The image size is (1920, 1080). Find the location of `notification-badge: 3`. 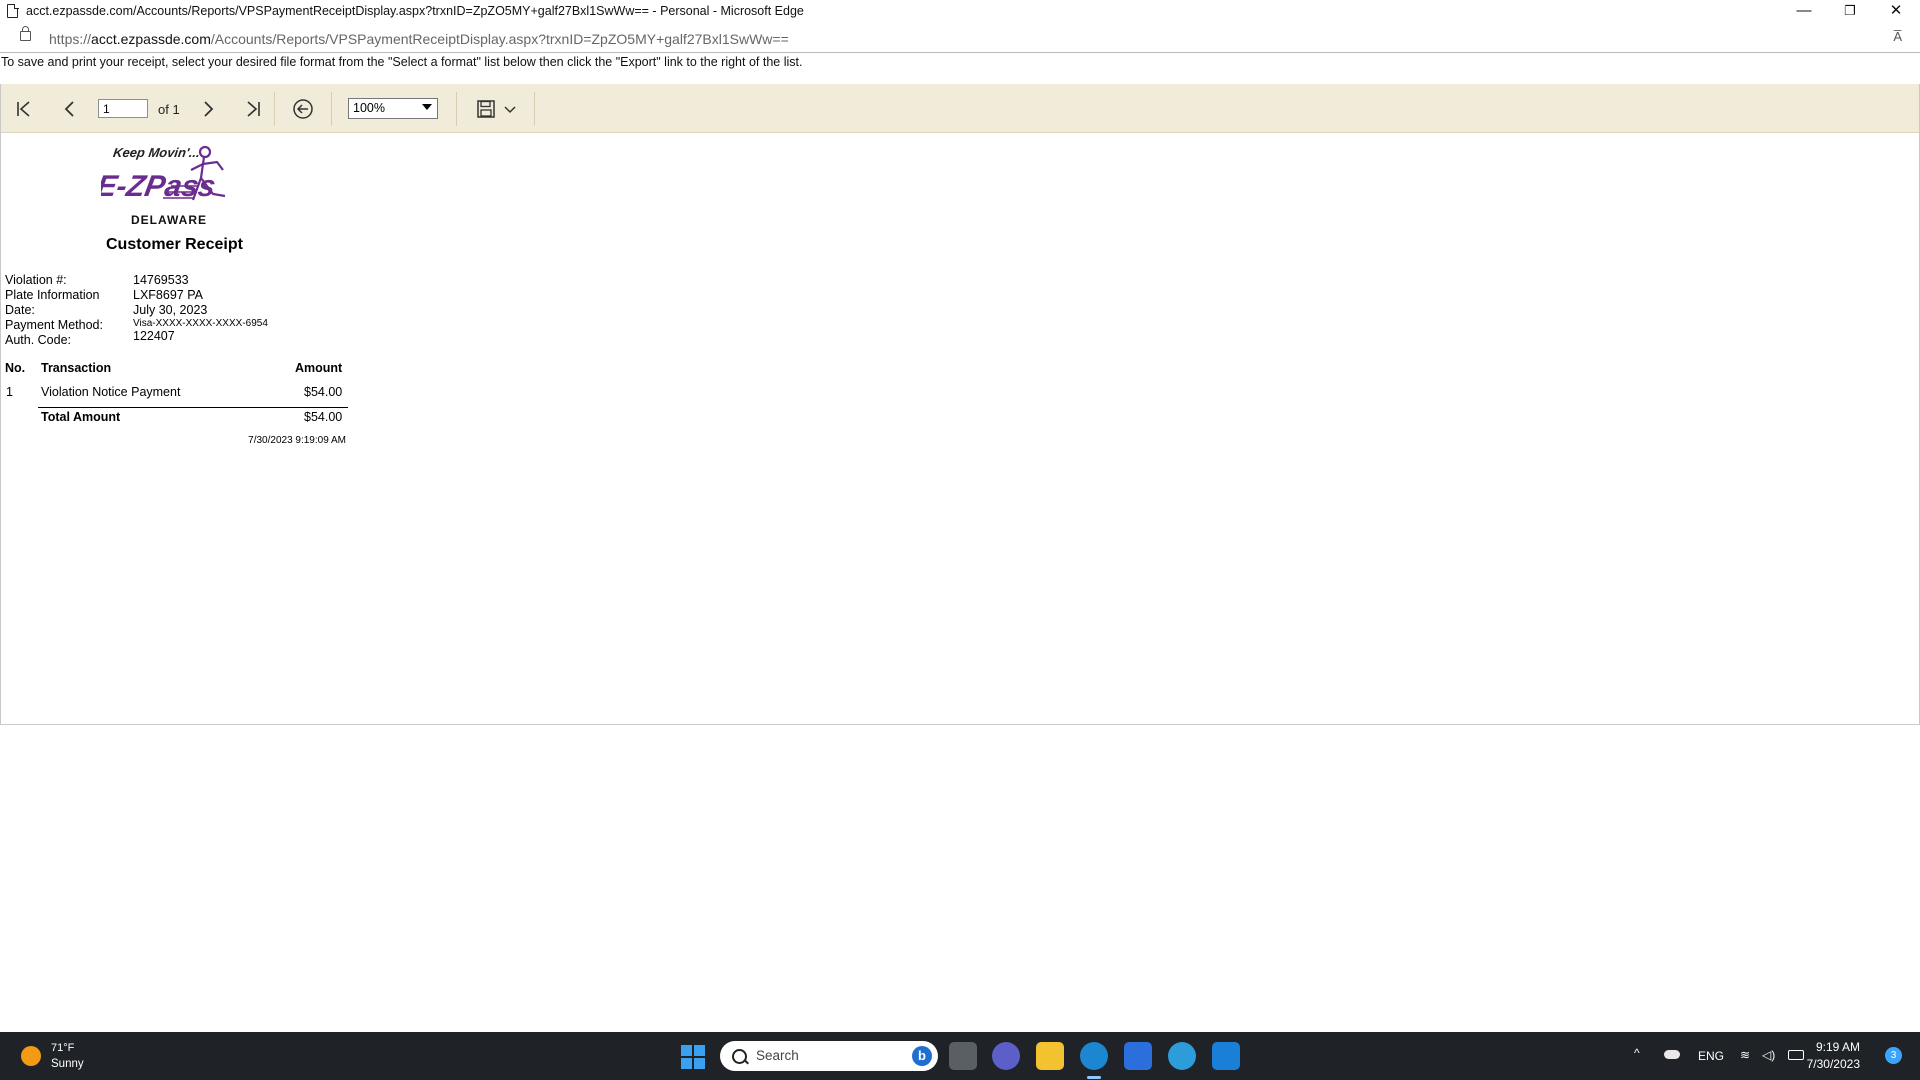

notification-badge: 3 is located at coordinates (1893, 1055).